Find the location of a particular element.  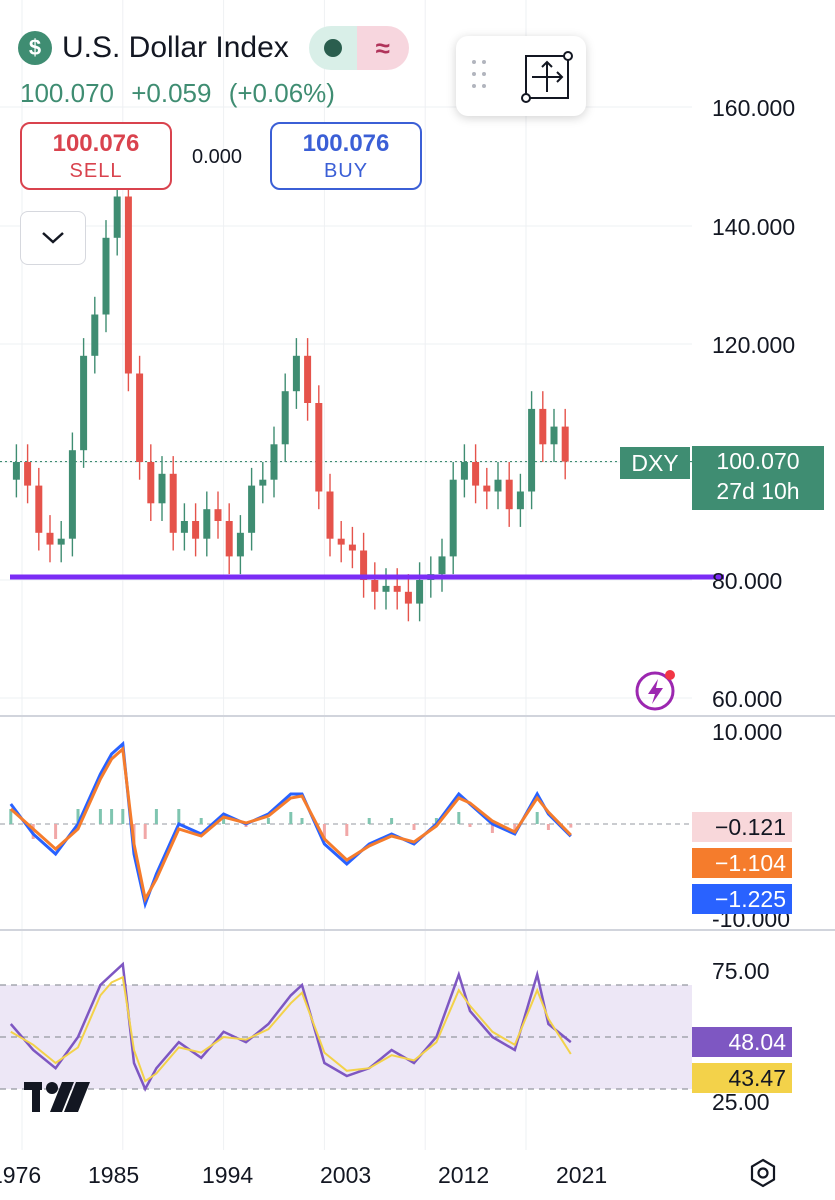

price-quote: 100.070 +0.059 (+0.06%) is located at coordinates (182, 93).